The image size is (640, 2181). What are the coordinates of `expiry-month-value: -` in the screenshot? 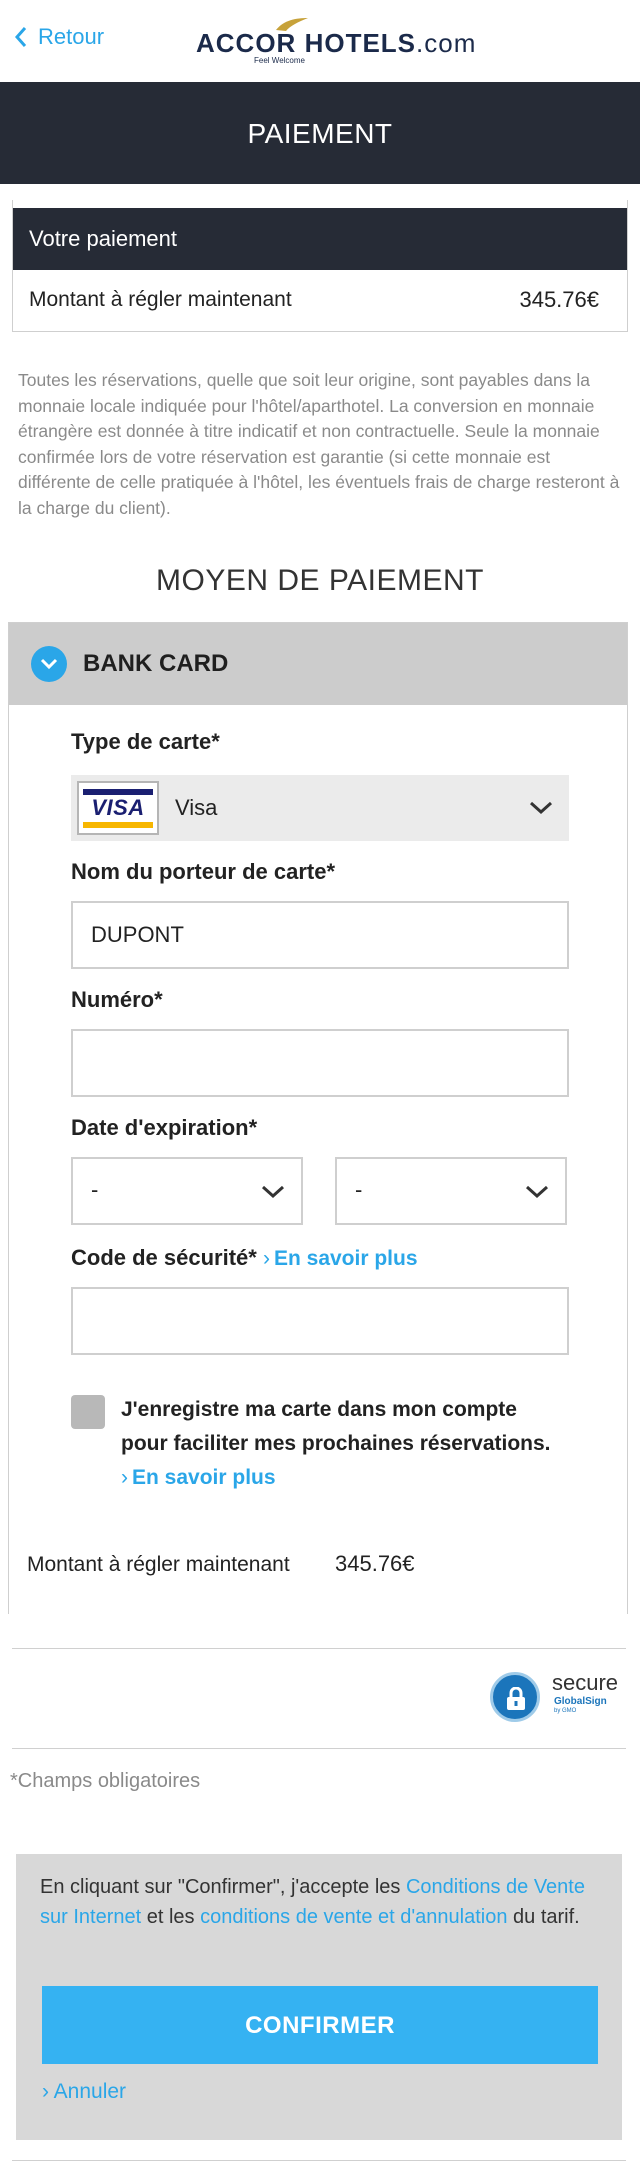 It's located at (95, 1189).